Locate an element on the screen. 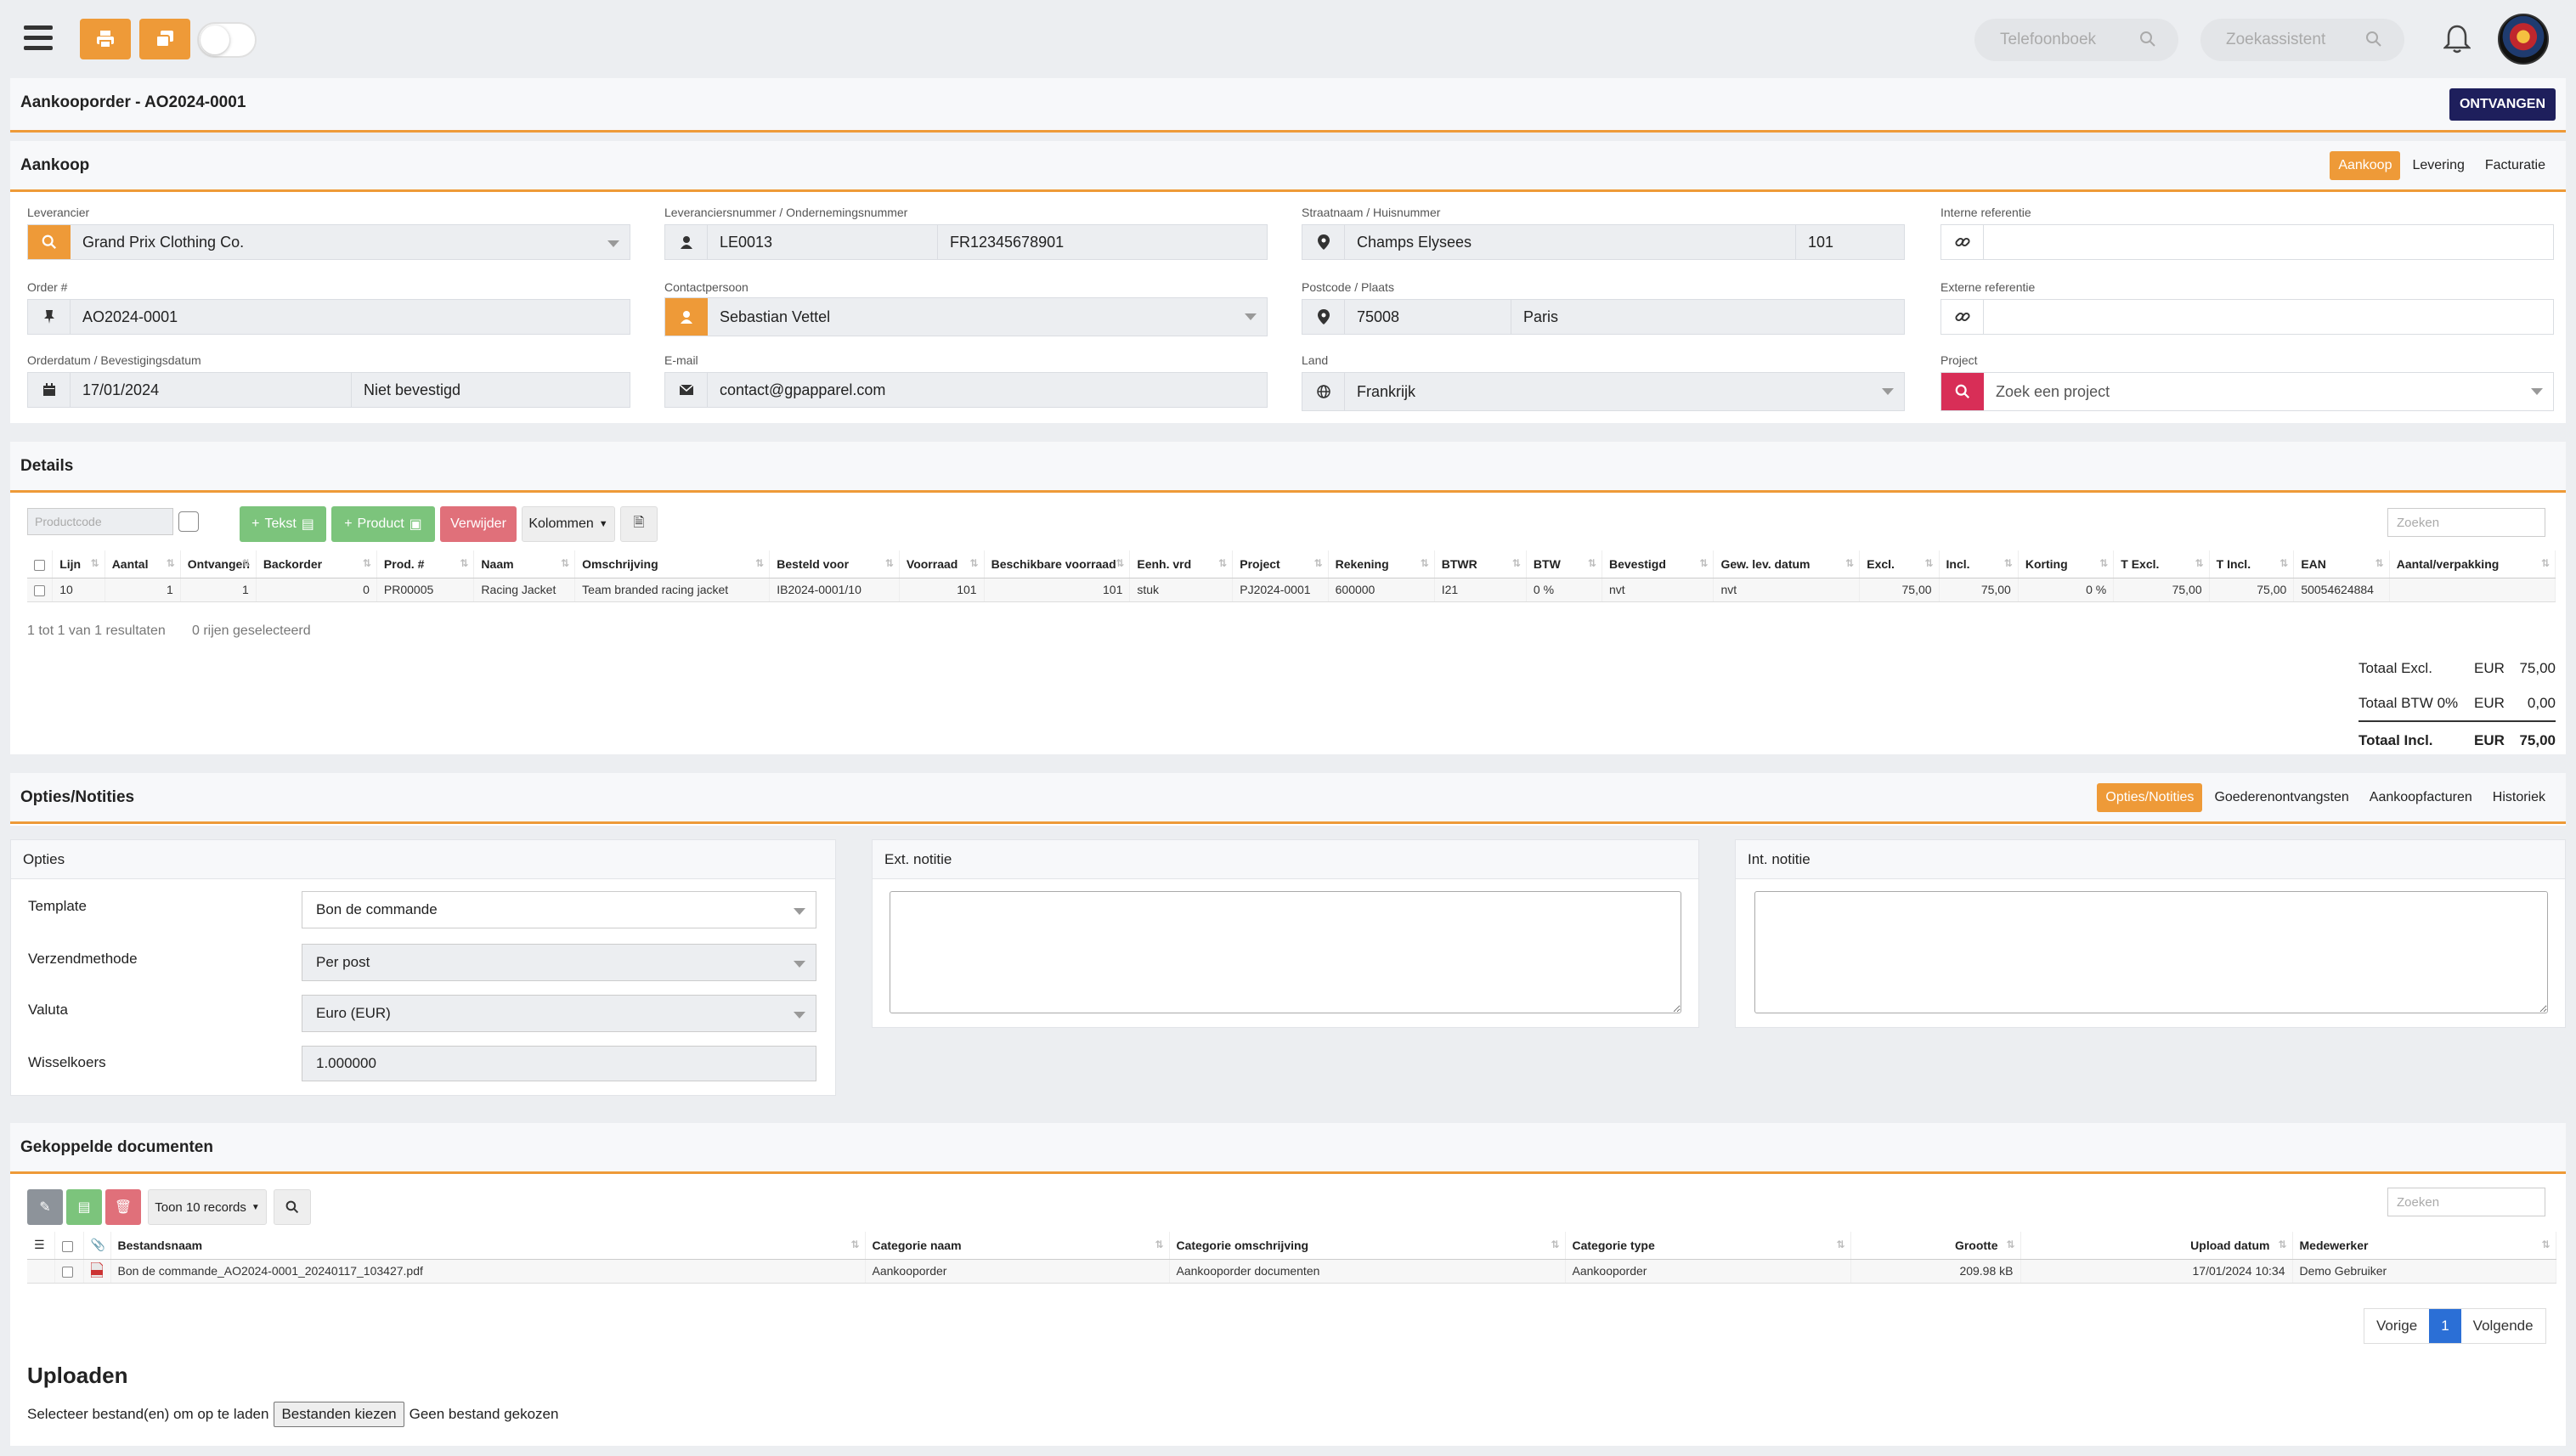 The width and height of the screenshot is (2576, 1456). column-header: Prod. # ⇅ is located at coordinates (426, 564).